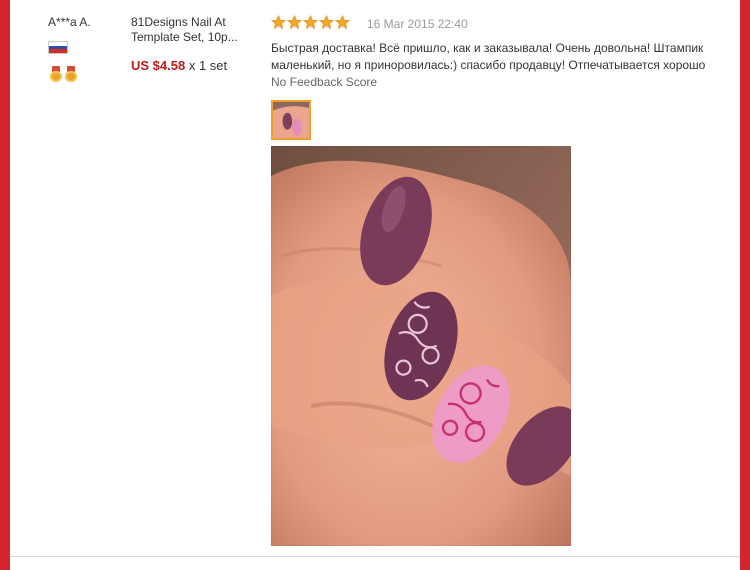  What do you see at coordinates (158, 65) in the screenshot?
I see `product-price: US $4.58` at bounding box center [158, 65].